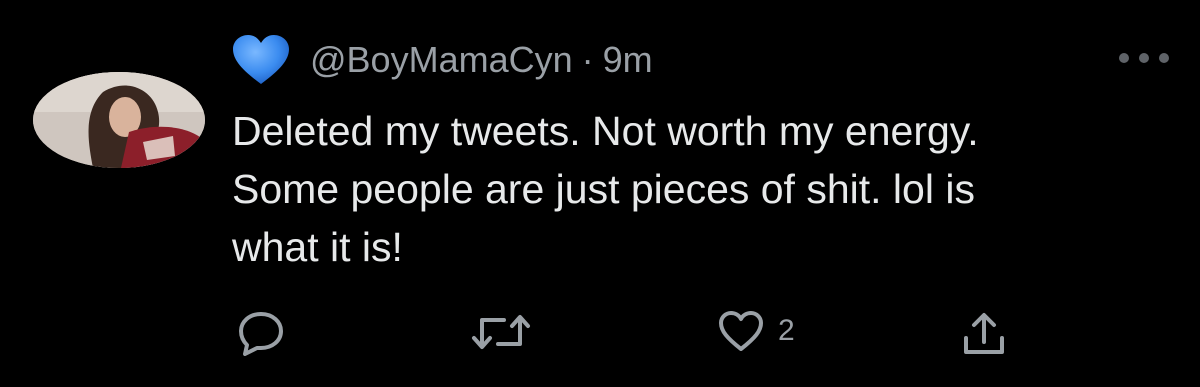 The height and width of the screenshot is (387, 1200). What do you see at coordinates (786, 330) in the screenshot?
I see `like-count: 2` at bounding box center [786, 330].